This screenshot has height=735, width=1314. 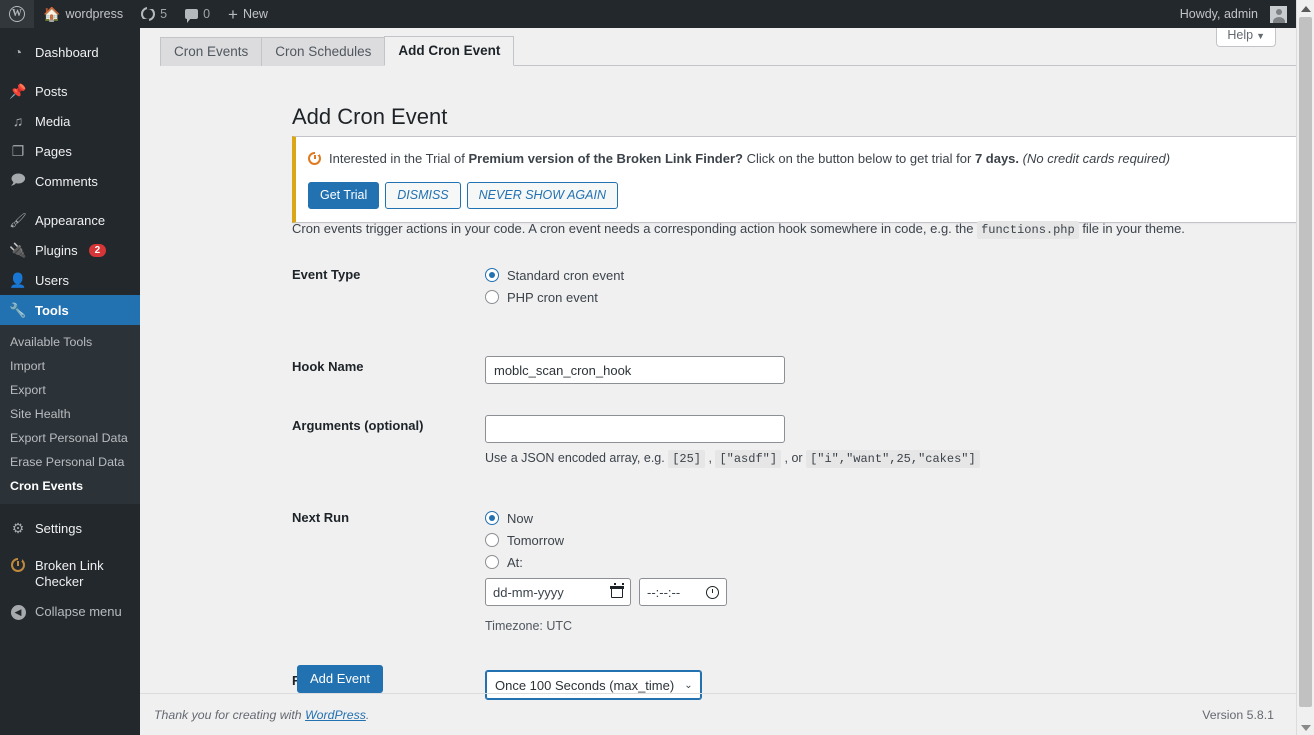 I want to click on radio-label: Now, so click(x=520, y=518).